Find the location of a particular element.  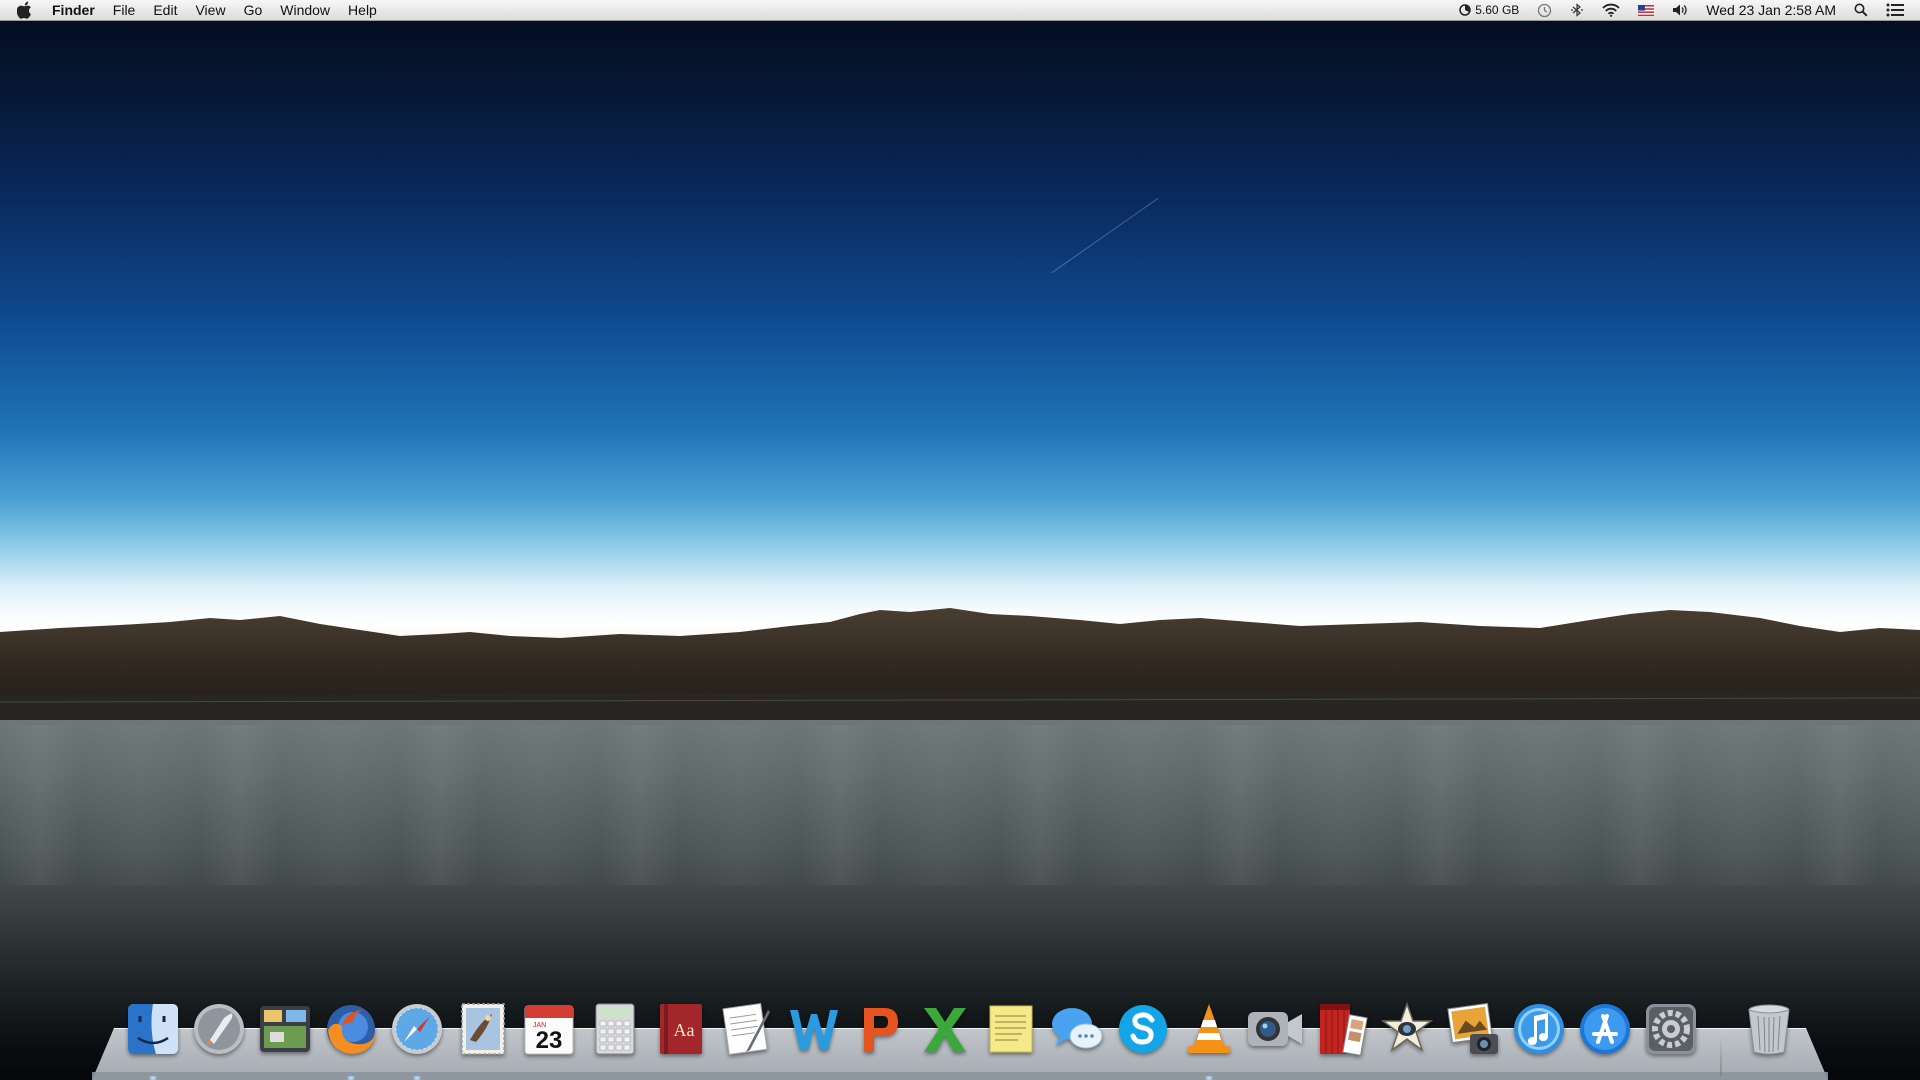

dock-powerpoint-icon is located at coordinates (879, 1029).